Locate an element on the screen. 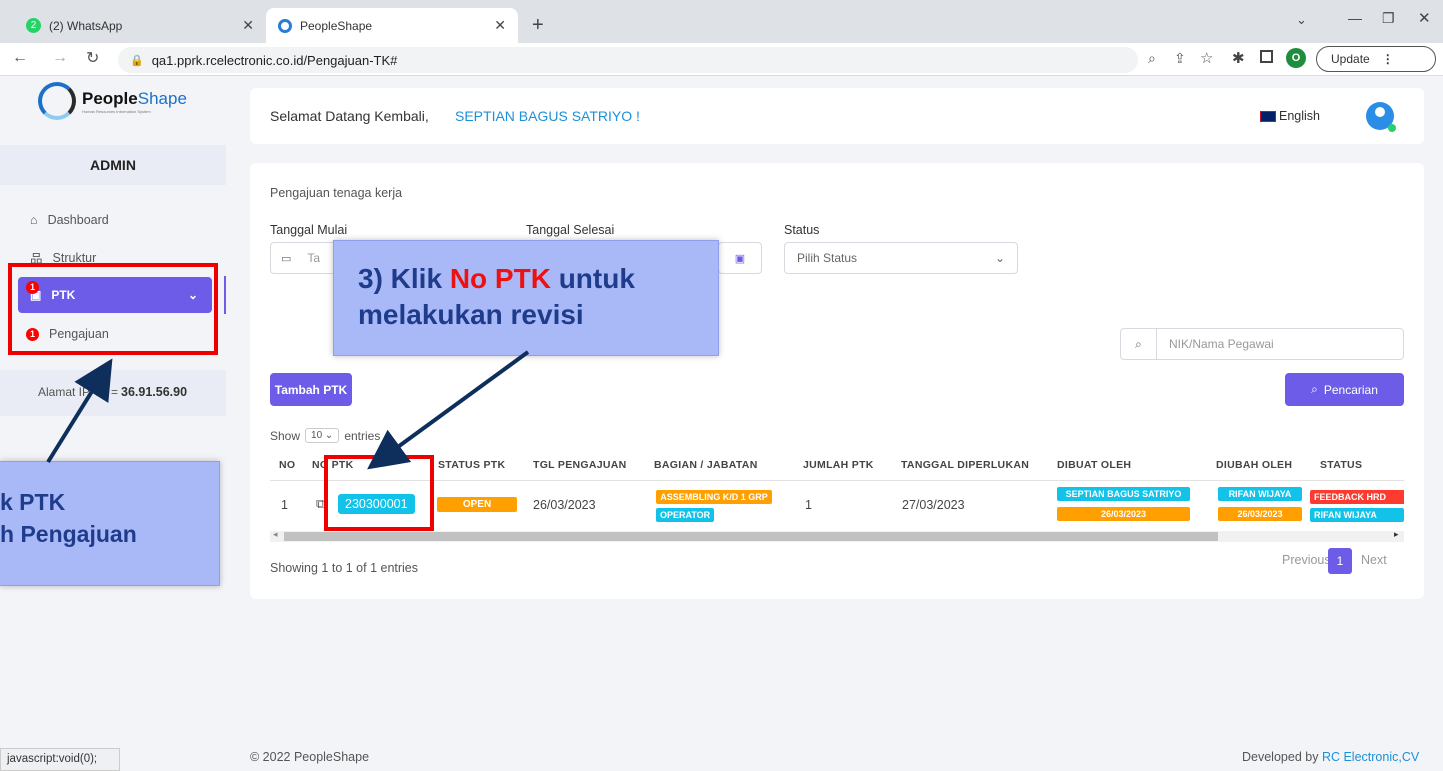  col-diubah-oleh: DIUBAH OLEH is located at coordinates (1254, 465).